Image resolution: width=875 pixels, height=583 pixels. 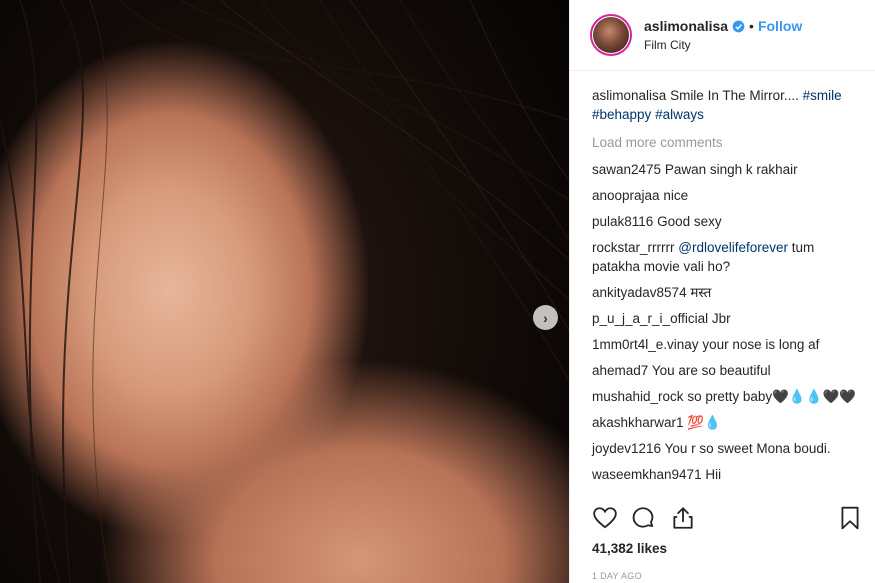 What do you see at coordinates (679, 114) in the screenshot?
I see `hashtag-link: #always` at bounding box center [679, 114].